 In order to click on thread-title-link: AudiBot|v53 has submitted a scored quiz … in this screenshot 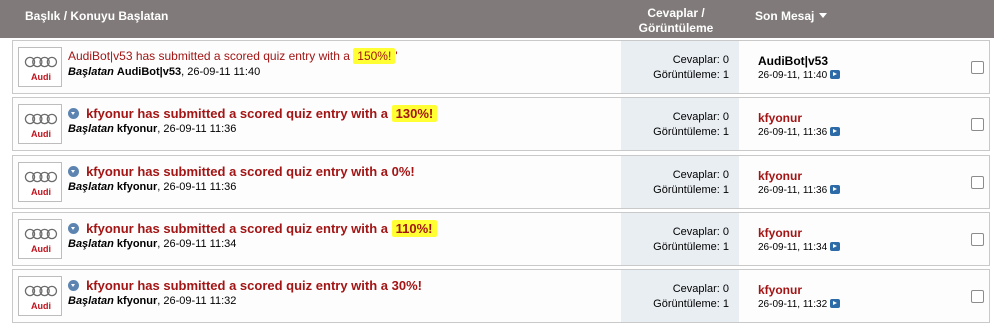, I will do `click(233, 56)`.